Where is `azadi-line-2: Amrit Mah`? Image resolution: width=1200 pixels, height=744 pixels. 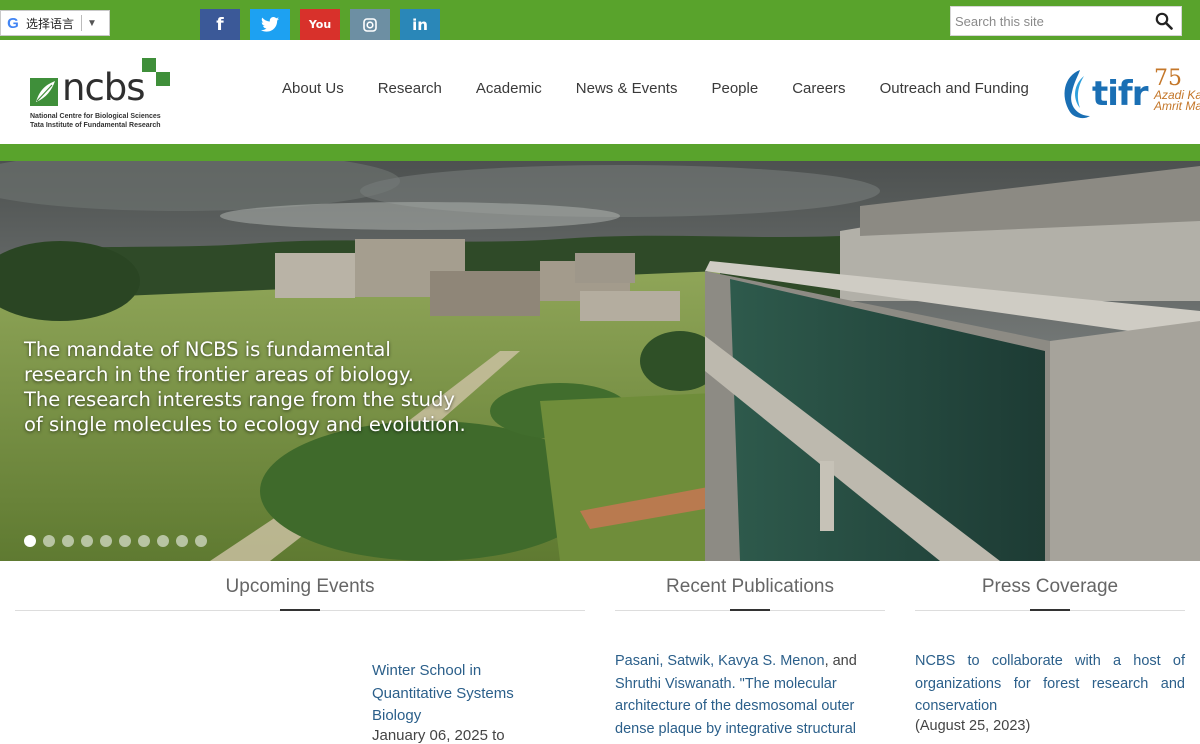 azadi-line-2: Amrit Mah is located at coordinates (1177, 106).